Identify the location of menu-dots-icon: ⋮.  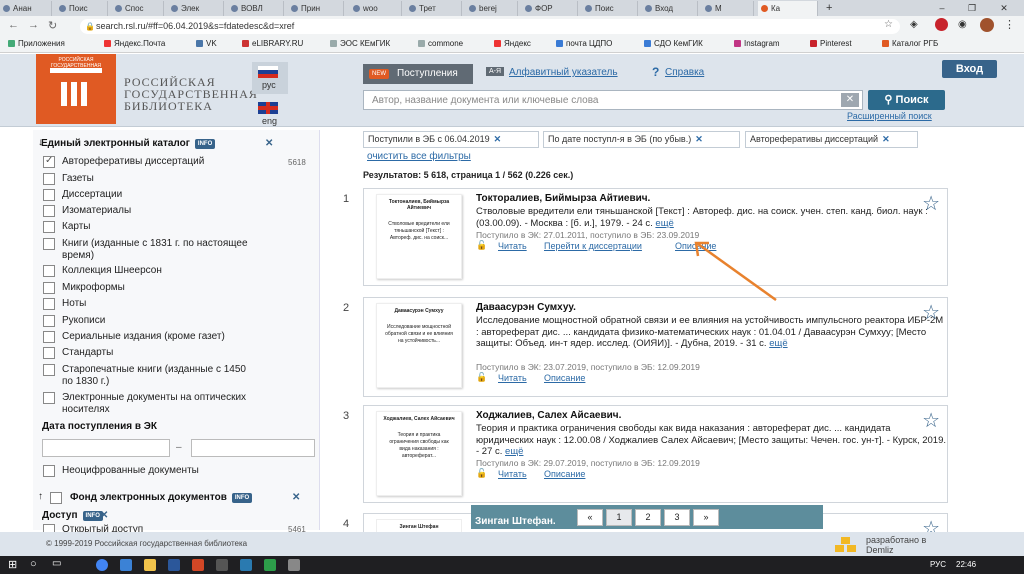
(1009, 24).